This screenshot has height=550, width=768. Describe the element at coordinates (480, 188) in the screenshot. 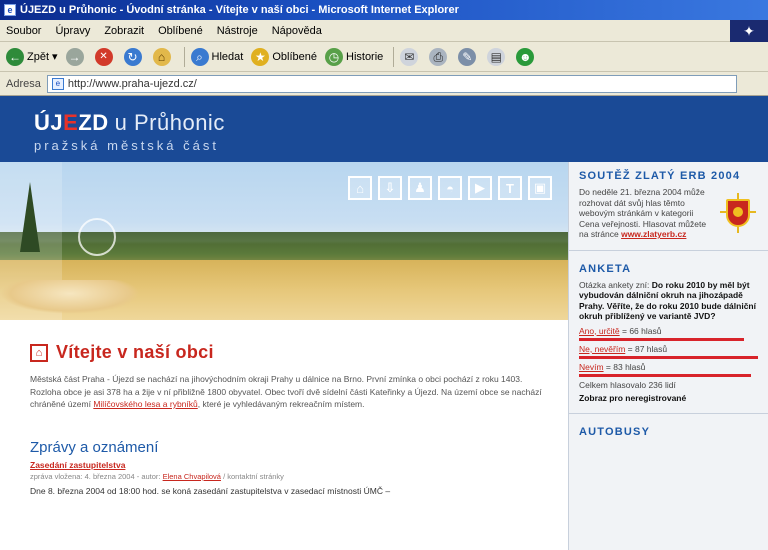

I see `play-icon: ▶` at that location.